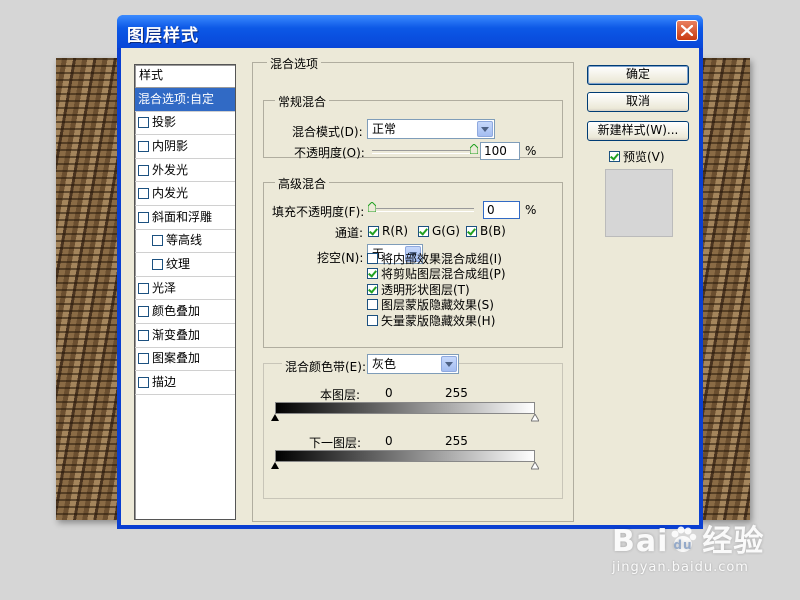  Describe the element at coordinates (335, 443) in the screenshot. I see `underlying-layer-label: 下一图层:` at that location.